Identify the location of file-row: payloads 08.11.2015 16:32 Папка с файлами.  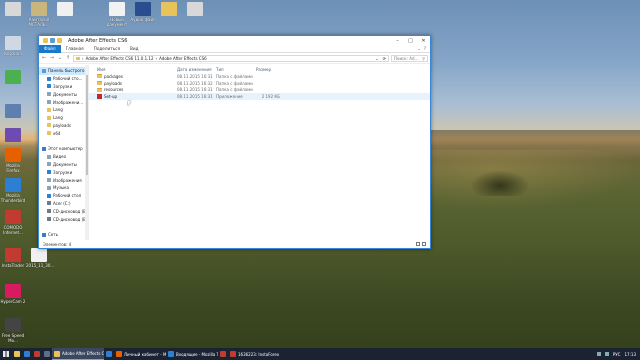
(259, 83).